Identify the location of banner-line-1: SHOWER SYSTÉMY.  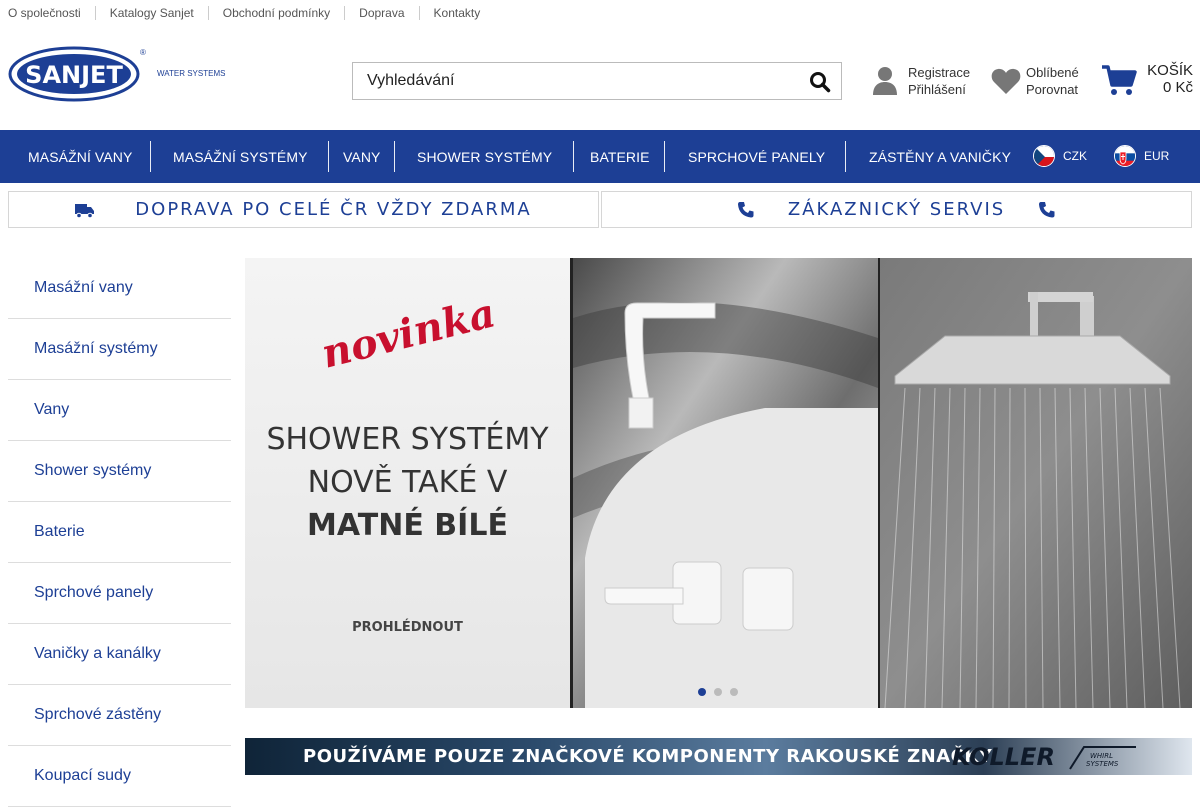
(407, 439).